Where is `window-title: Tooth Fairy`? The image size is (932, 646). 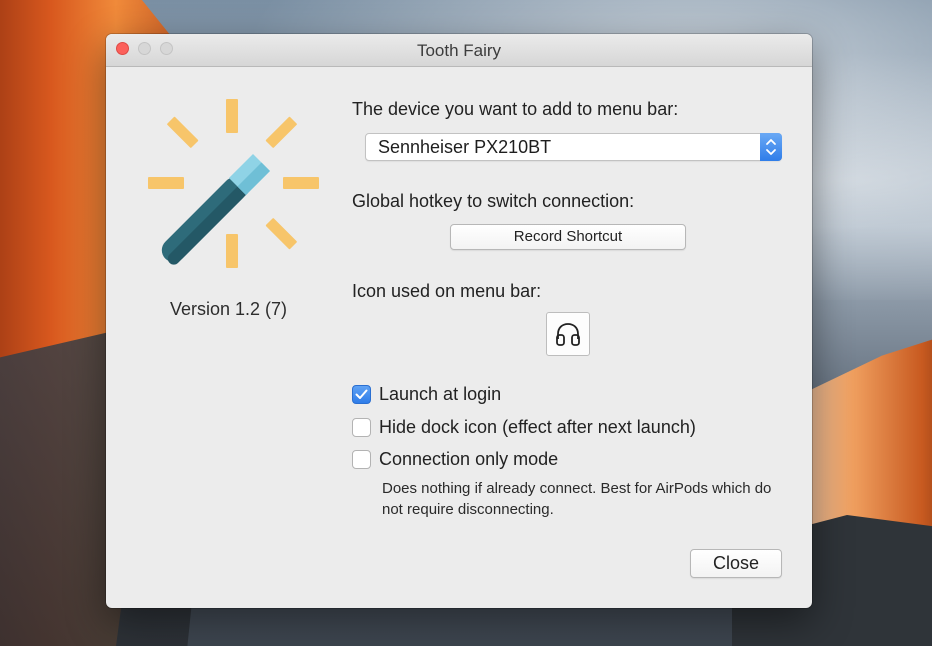 window-title: Tooth Fairy is located at coordinates (459, 50).